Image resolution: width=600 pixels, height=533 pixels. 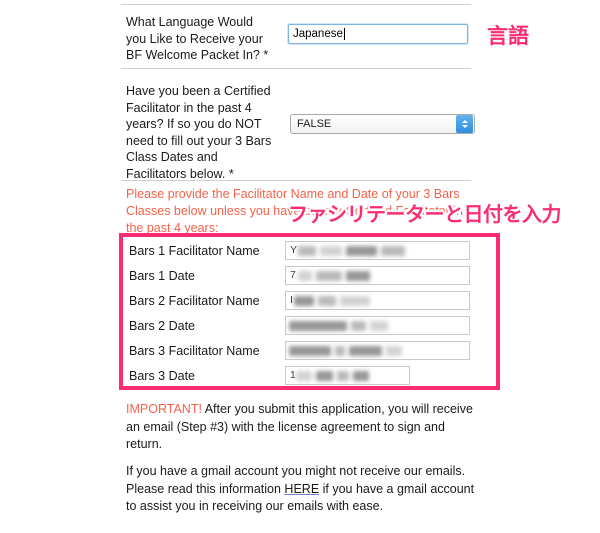 What do you see at coordinates (378, 34) in the screenshot?
I see `language-input: Japanese` at bounding box center [378, 34].